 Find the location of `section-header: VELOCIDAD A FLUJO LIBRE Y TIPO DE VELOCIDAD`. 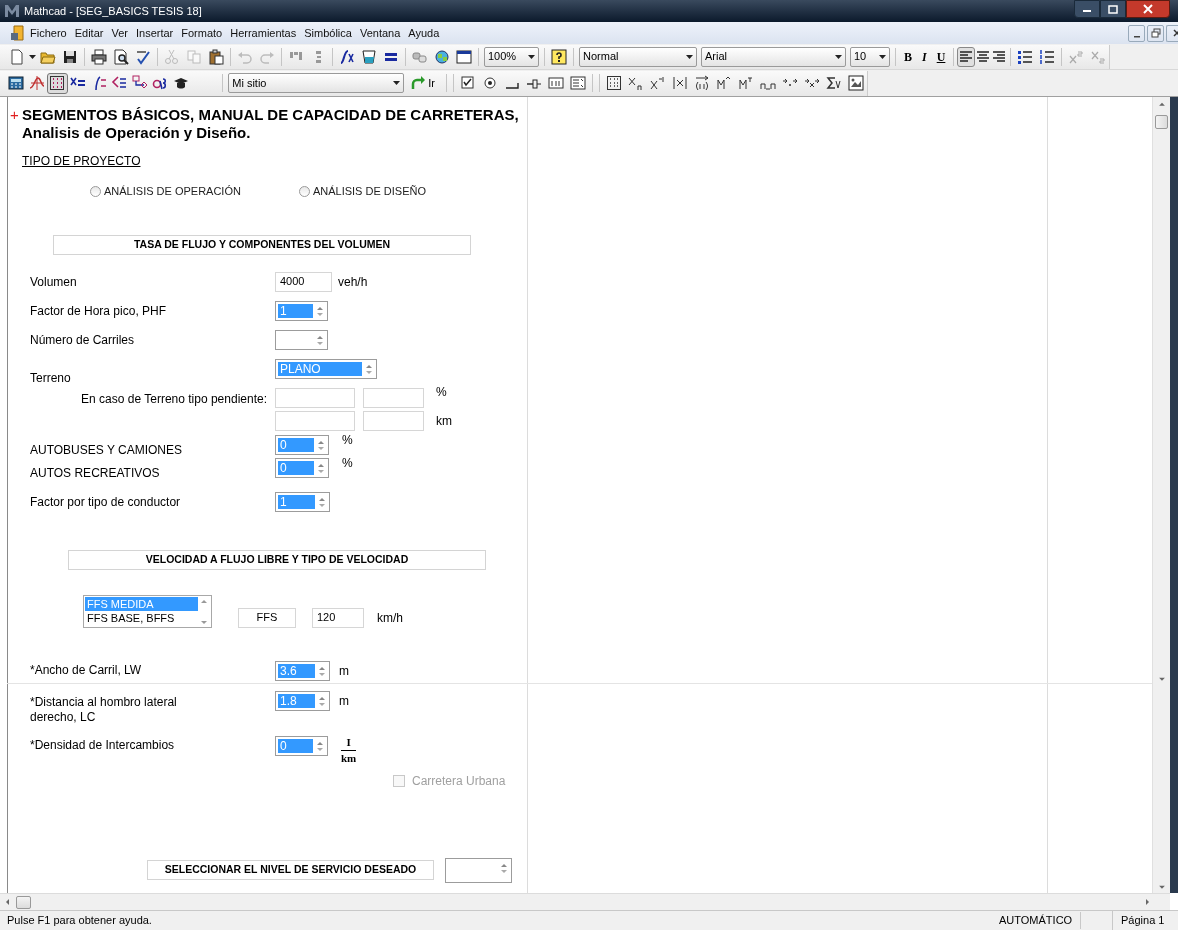

section-header: VELOCIDAD A FLUJO LIBRE Y TIPO DE VELOCIDAD is located at coordinates (277, 559).